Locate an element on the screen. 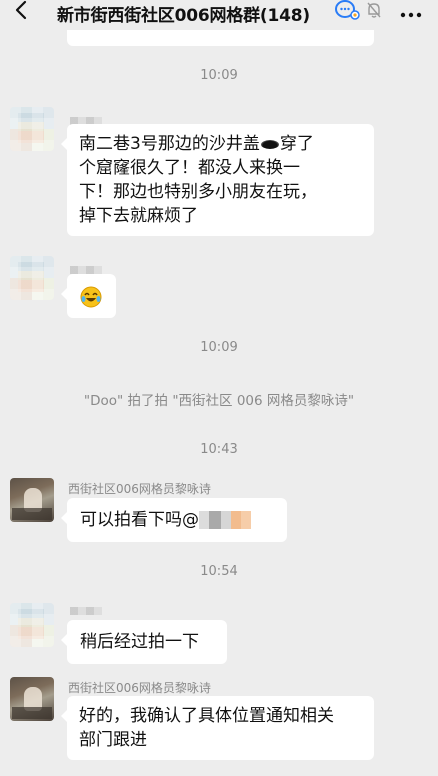  message-bubble: 稍后经过拍一下 is located at coordinates (144, 642).